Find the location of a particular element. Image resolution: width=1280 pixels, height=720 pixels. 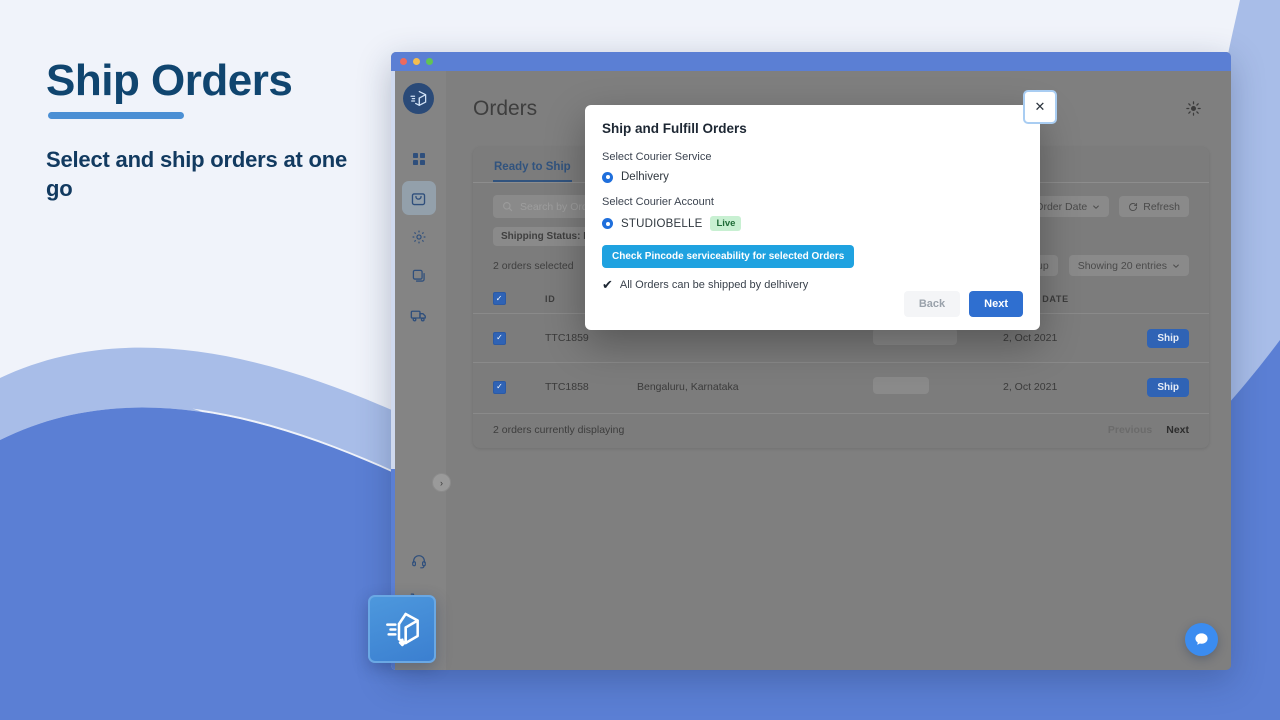

tab-ready-to-ship: Ready to Ship is located at coordinates (532, 169).